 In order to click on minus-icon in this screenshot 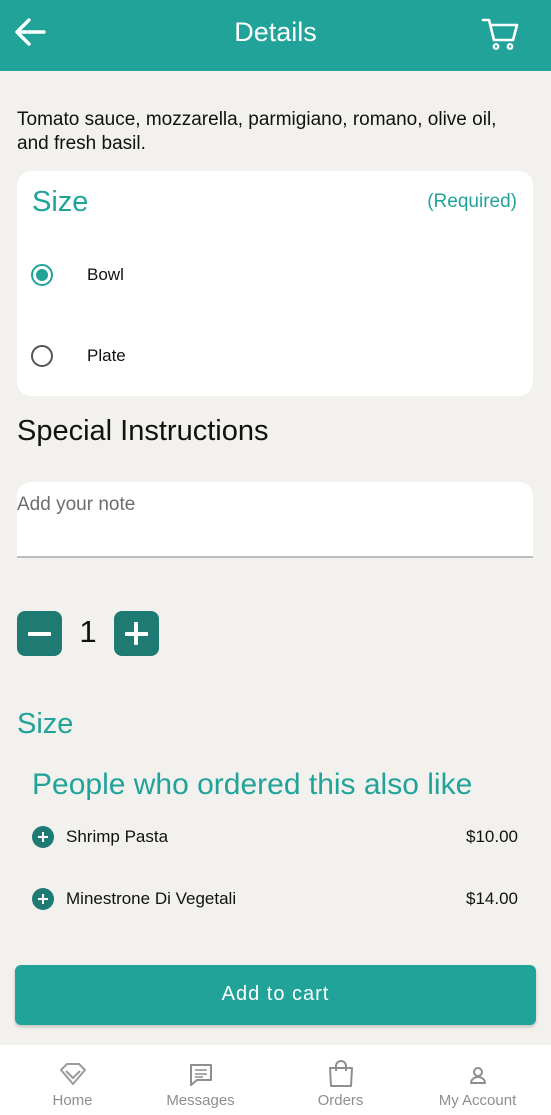, I will do `click(39, 634)`.